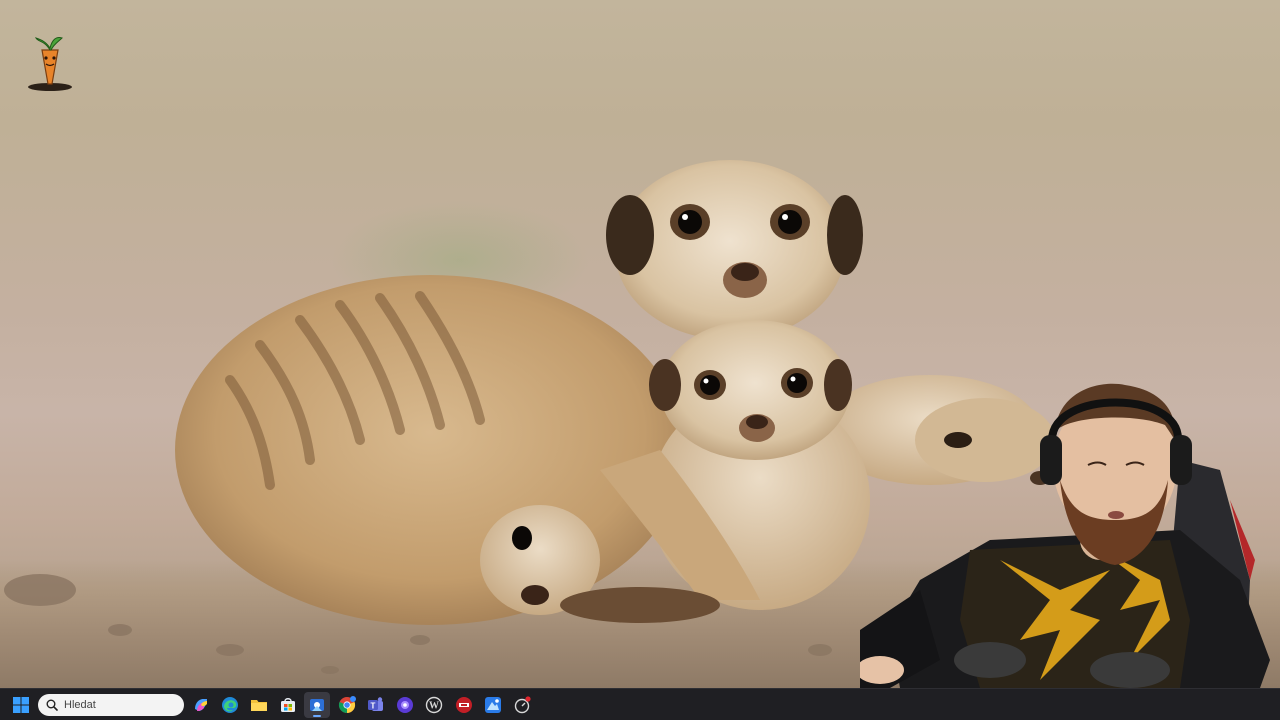 The image size is (1280, 720). I want to click on copilot-button, so click(201, 705).